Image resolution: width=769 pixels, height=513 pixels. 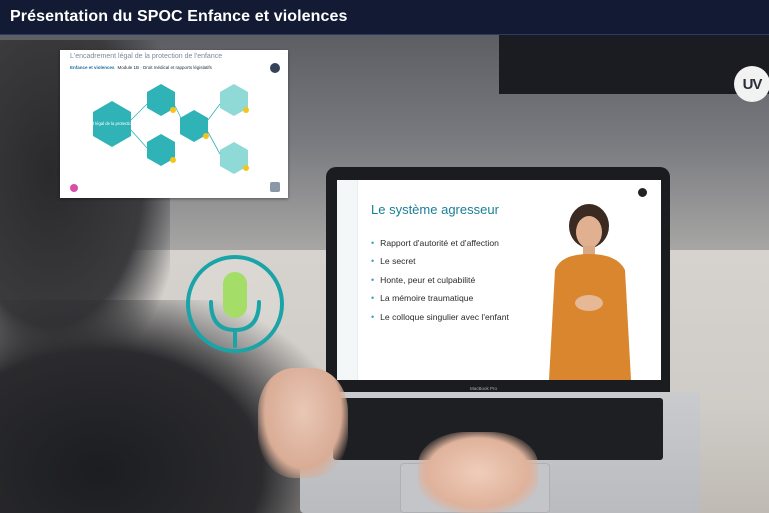 I want to click on bullet-item: Le colloque singulier avec l'enfant, so click(x=440, y=317).